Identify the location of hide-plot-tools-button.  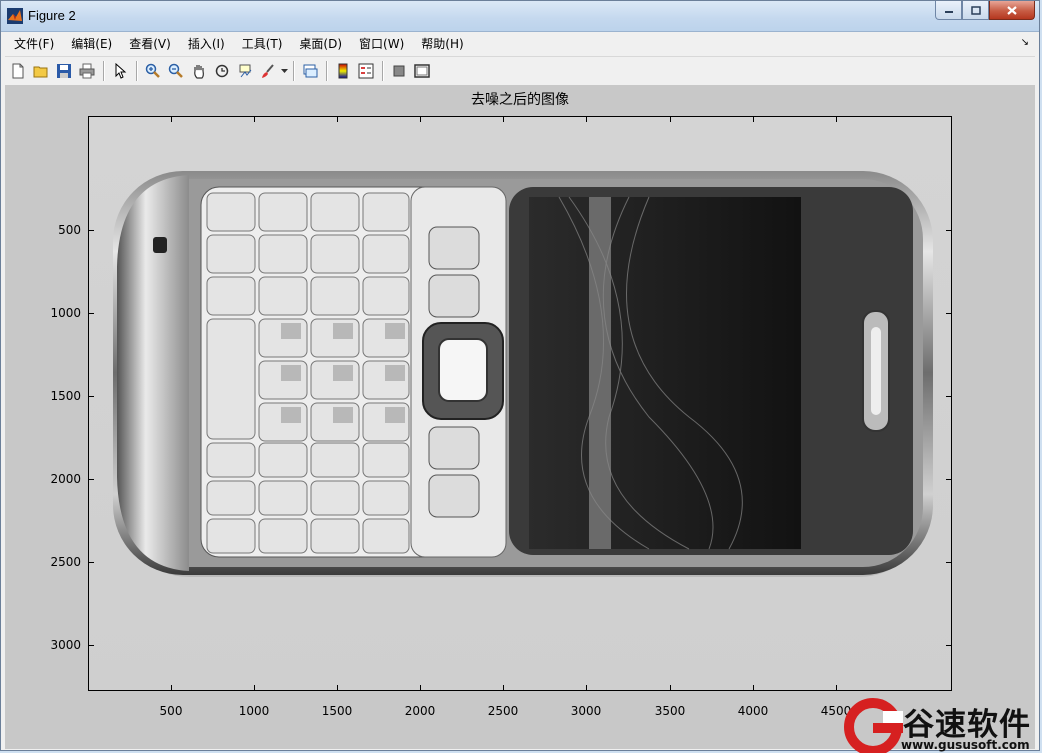
(399, 71).